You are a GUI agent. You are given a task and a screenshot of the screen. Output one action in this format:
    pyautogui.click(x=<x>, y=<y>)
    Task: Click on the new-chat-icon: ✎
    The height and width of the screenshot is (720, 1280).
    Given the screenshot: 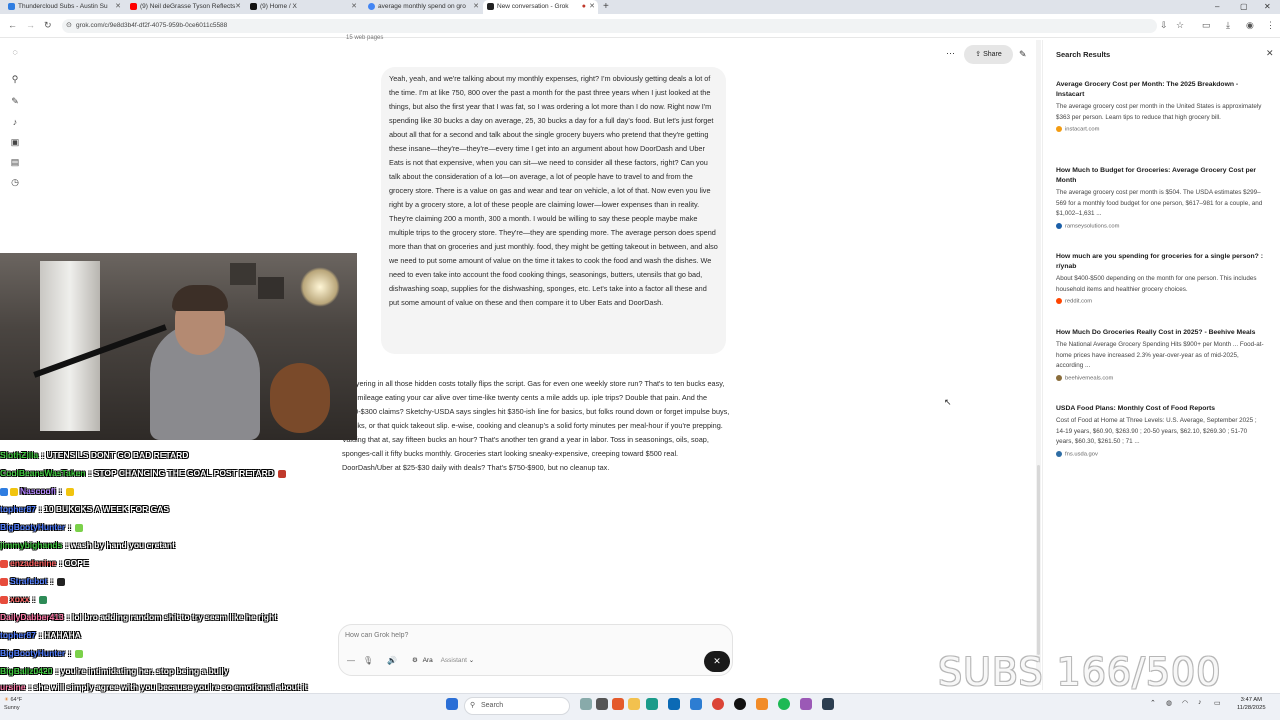 What is the action you would take?
    pyautogui.click(x=15, y=101)
    